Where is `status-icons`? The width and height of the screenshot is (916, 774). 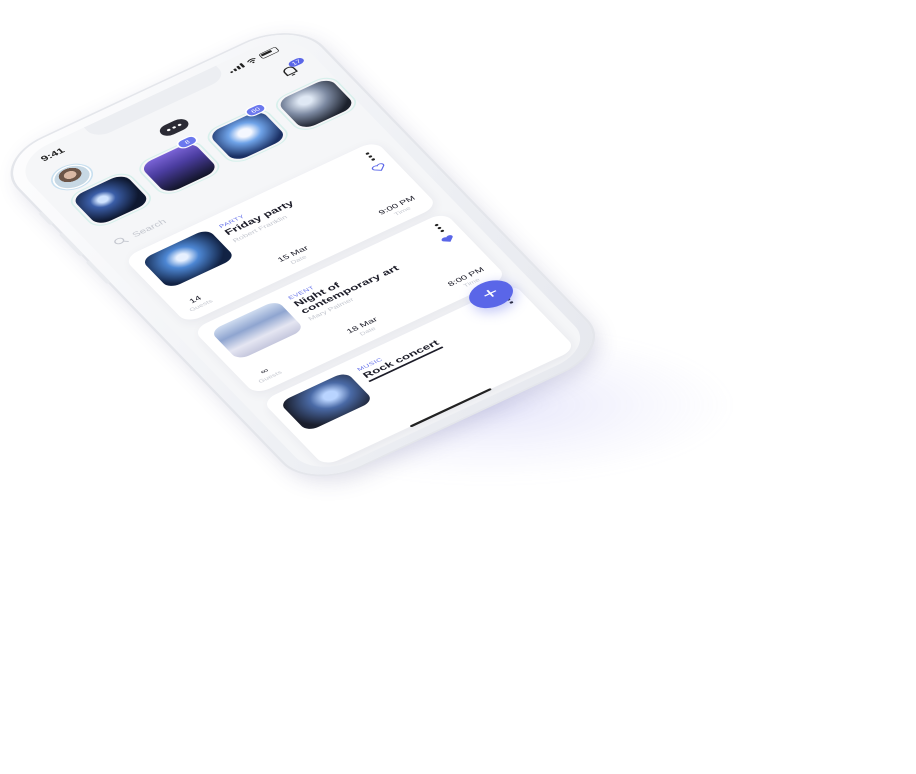
status-icons is located at coordinates (253, 60).